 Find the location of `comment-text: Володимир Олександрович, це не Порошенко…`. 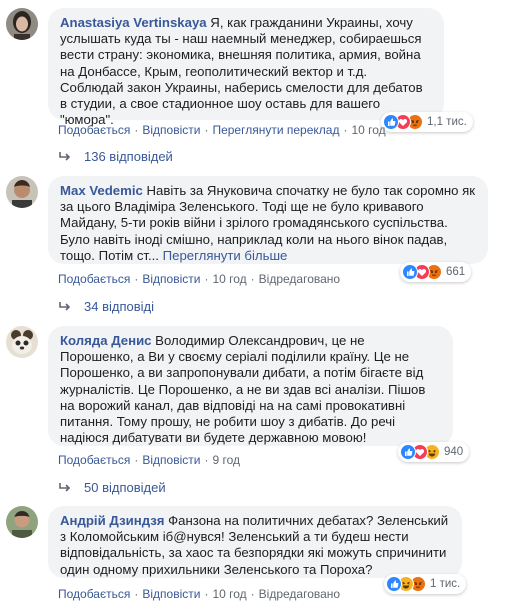

comment-text: Володимир Олександрович, це не Порошенко… is located at coordinates (243, 389).